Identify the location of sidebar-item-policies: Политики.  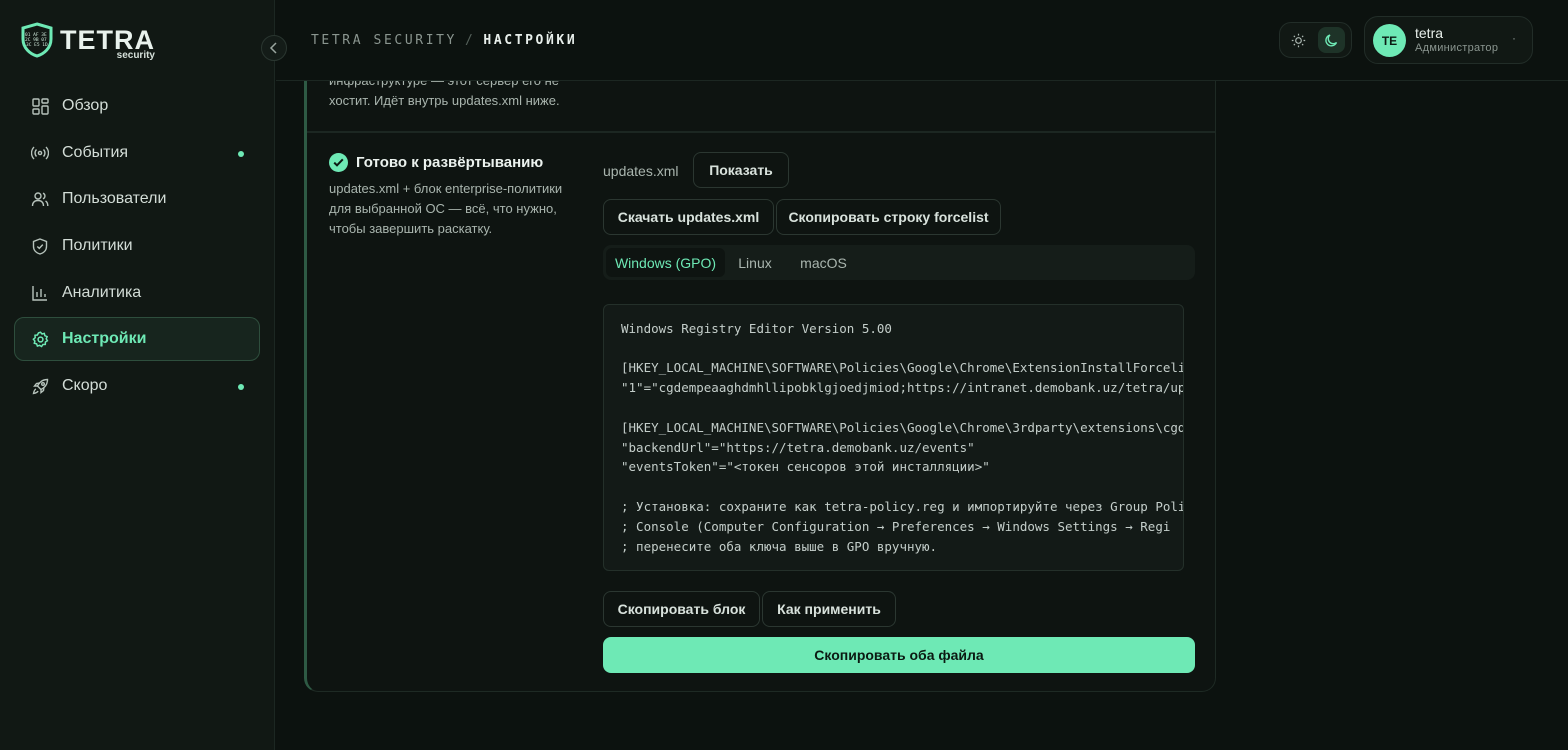
(137, 246).